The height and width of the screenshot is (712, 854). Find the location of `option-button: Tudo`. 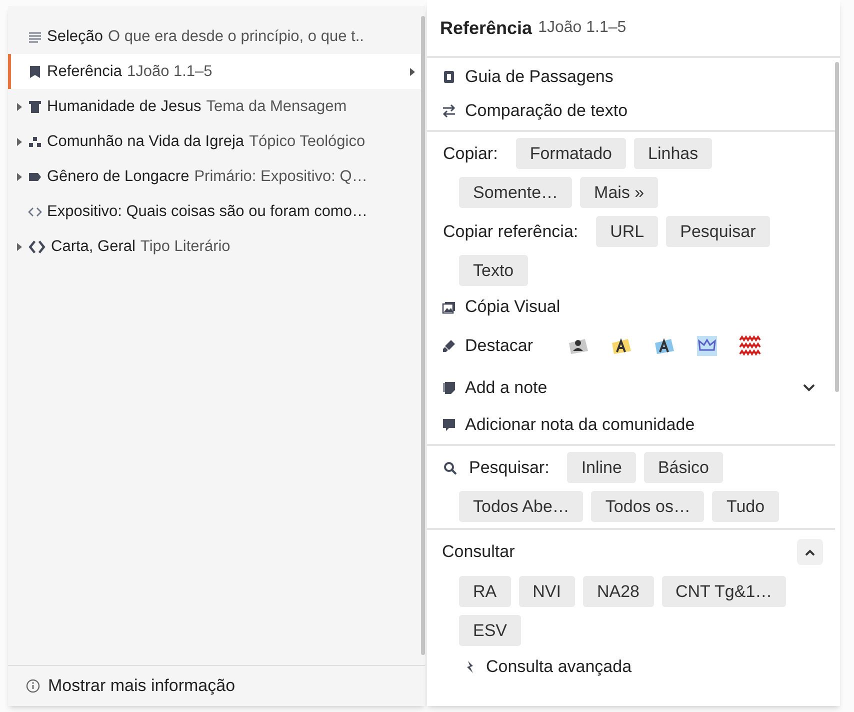

option-button: Tudo is located at coordinates (745, 506).